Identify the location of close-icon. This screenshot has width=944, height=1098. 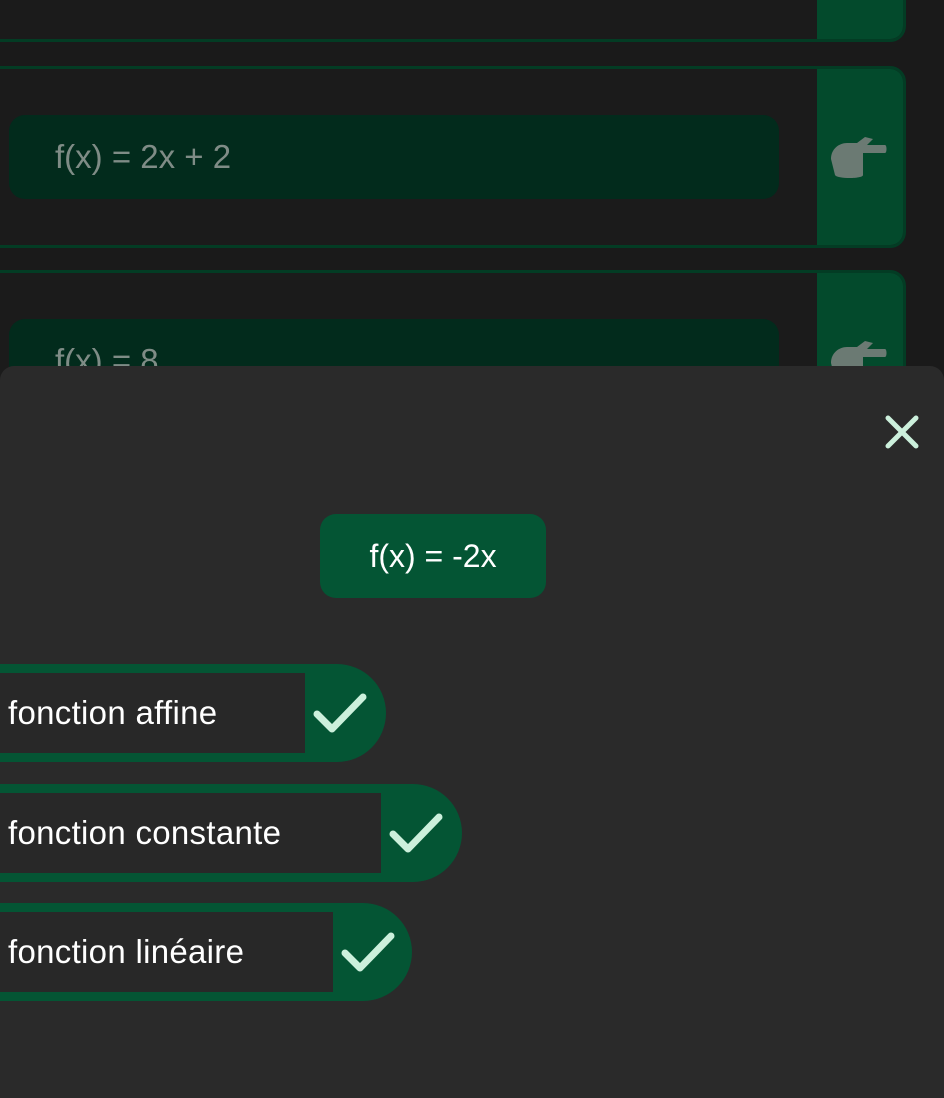
(902, 432).